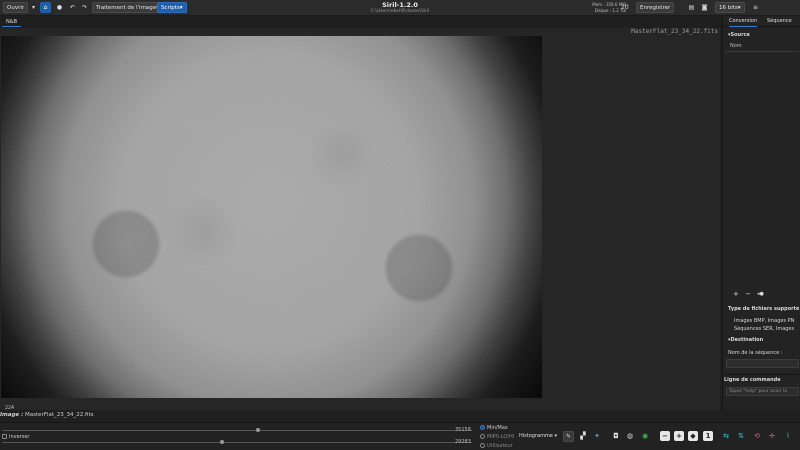 The height and width of the screenshot is (450, 800). Describe the element at coordinates (736, 294) in the screenshot. I see `add-icon: +` at that location.